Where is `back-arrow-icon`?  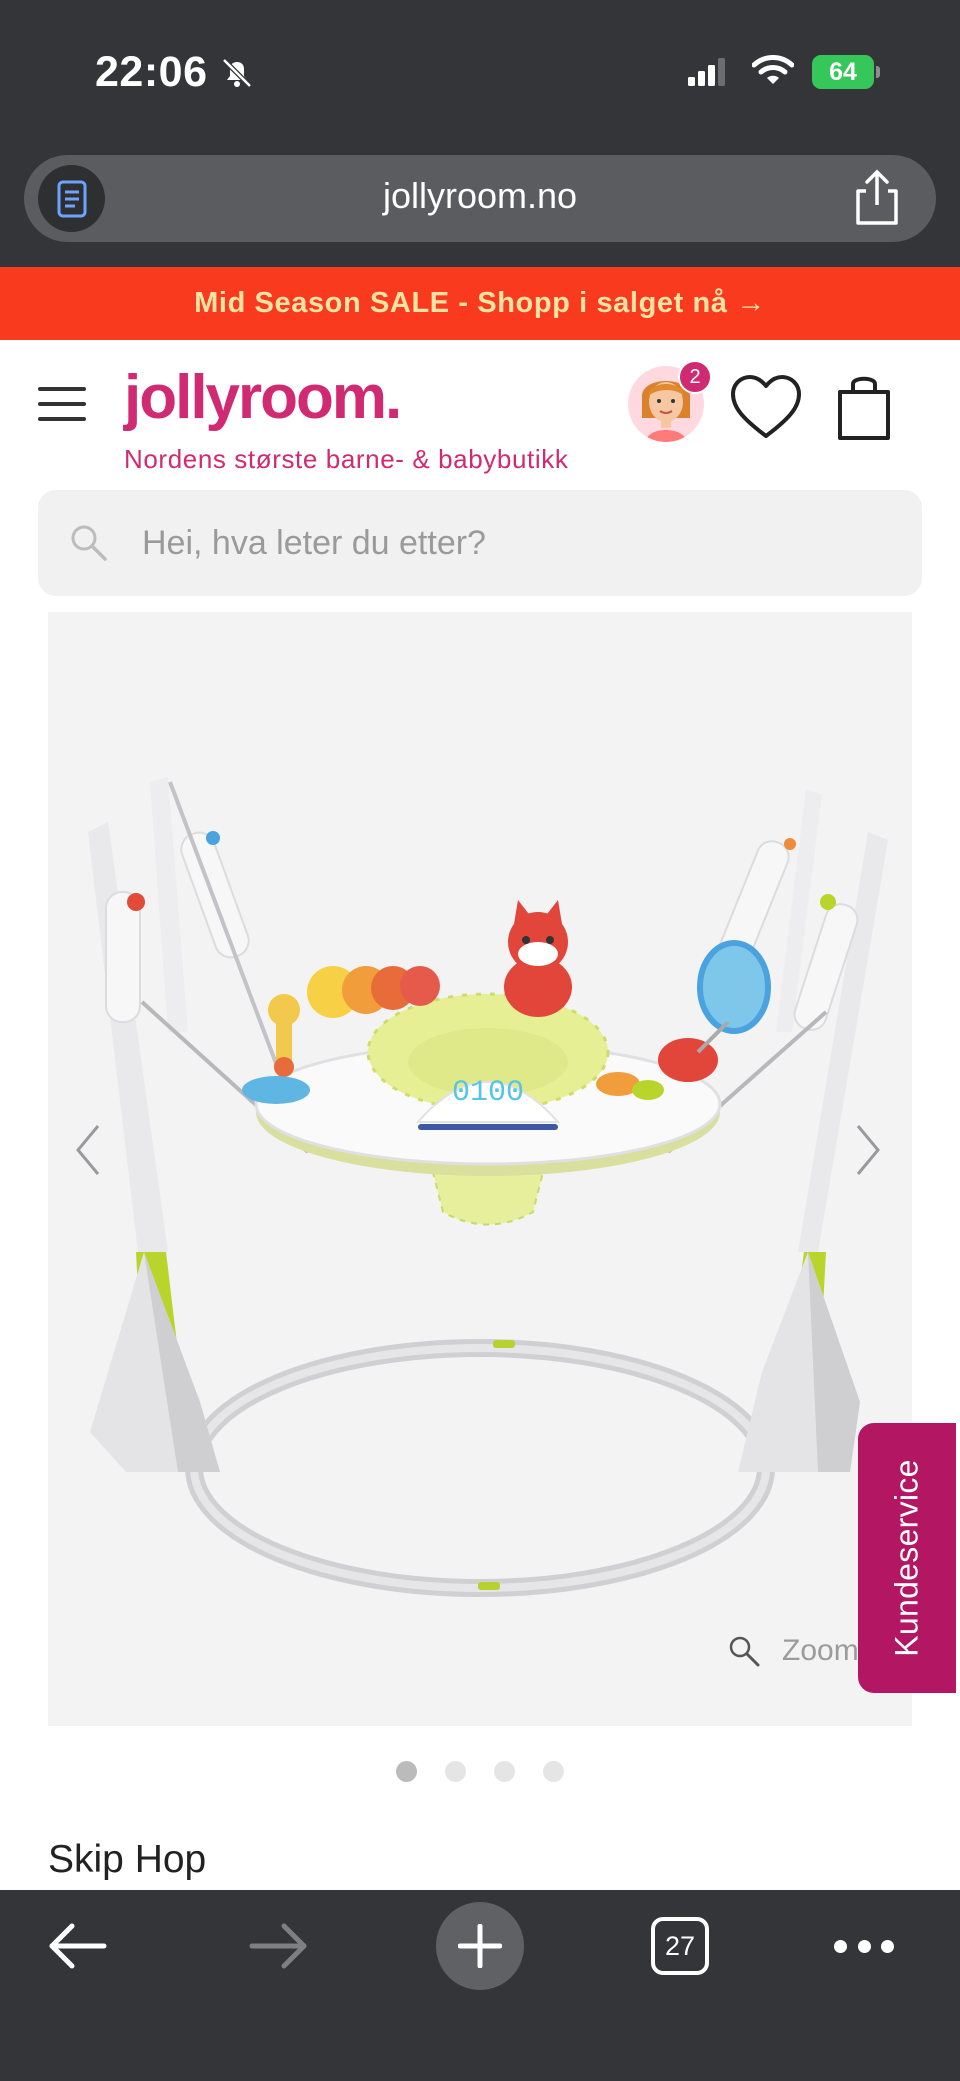
back-arrow-icon is located at coordinates (77, 1946).